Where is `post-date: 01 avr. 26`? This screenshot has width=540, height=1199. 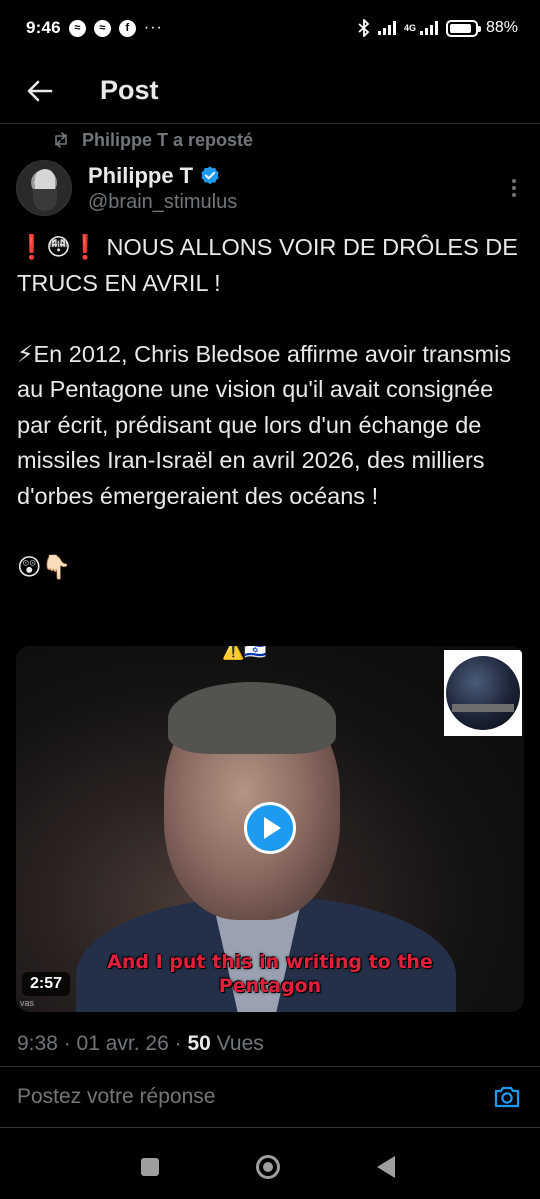 post-date: 01 avr. 26 is located at coordinates (123, 1043).